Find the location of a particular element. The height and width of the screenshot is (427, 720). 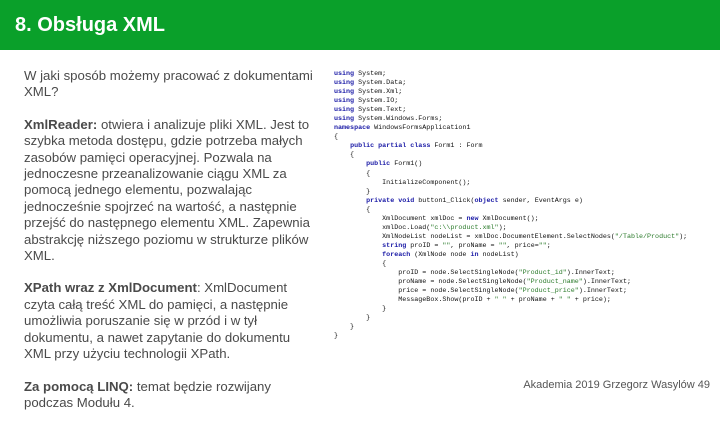

title-bar: 8. Obsługa XML is located at coordinates (360, 25).